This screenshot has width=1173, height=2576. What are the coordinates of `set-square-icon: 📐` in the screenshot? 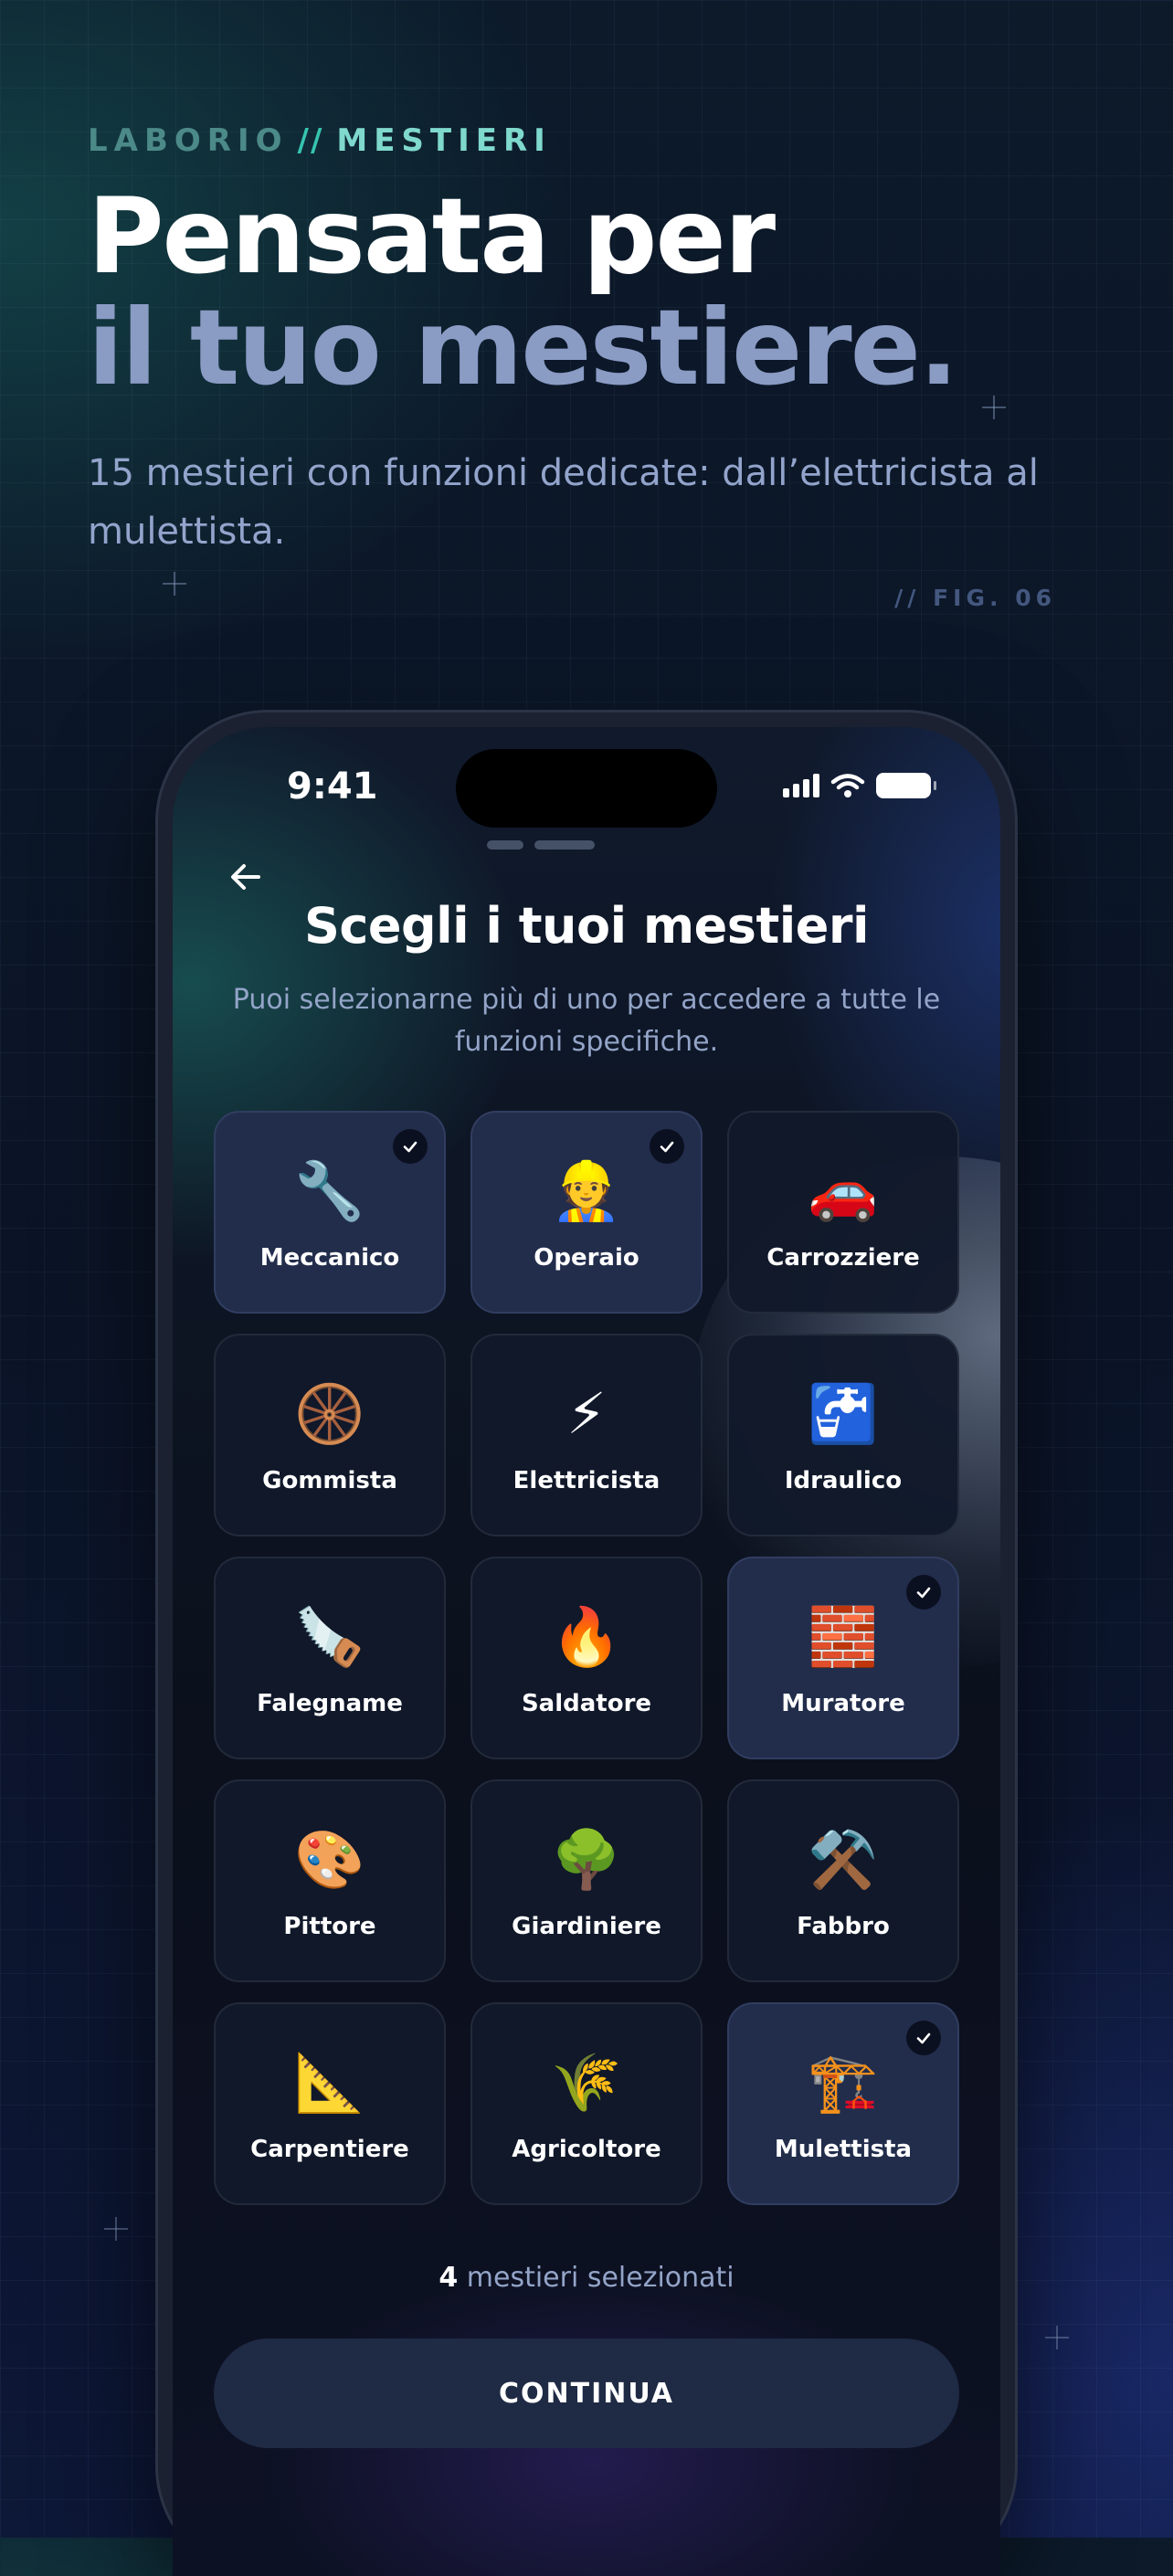 It's located at (329, 2082).